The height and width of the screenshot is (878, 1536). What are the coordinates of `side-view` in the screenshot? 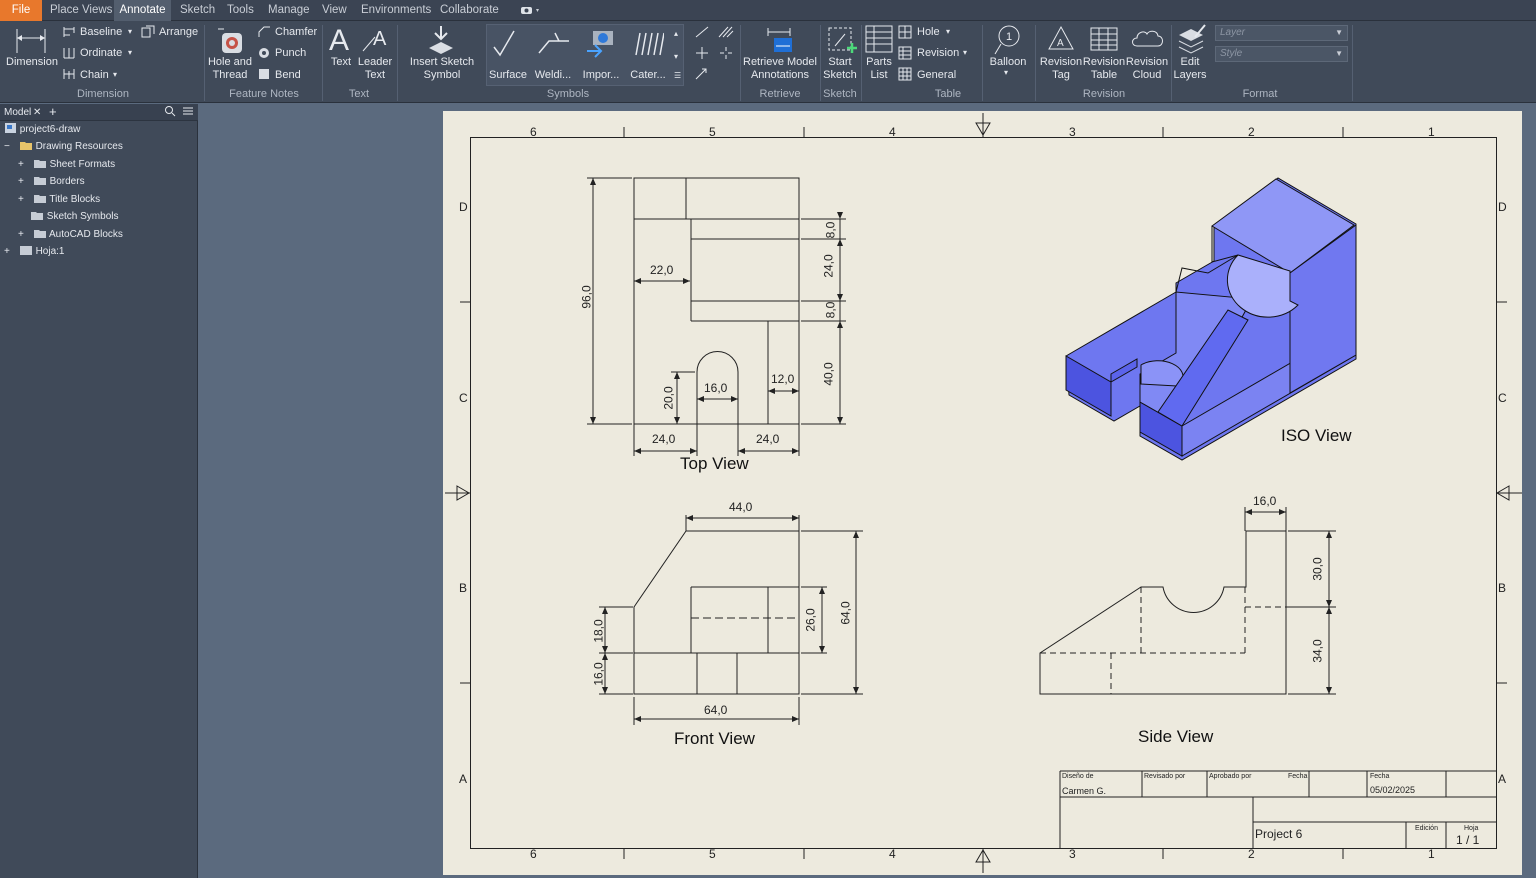 It's located at (1187, 601).